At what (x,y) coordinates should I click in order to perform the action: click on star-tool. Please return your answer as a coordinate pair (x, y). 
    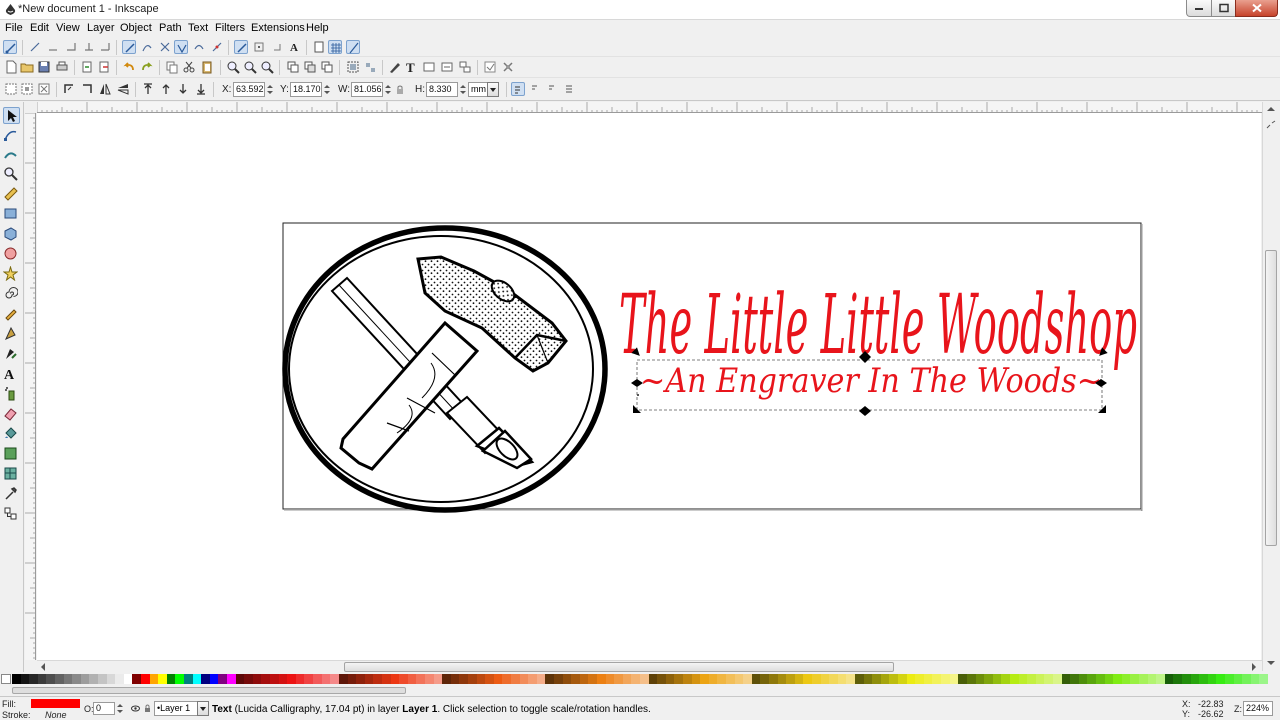
    Looking at the image, I should click on (11, 274).